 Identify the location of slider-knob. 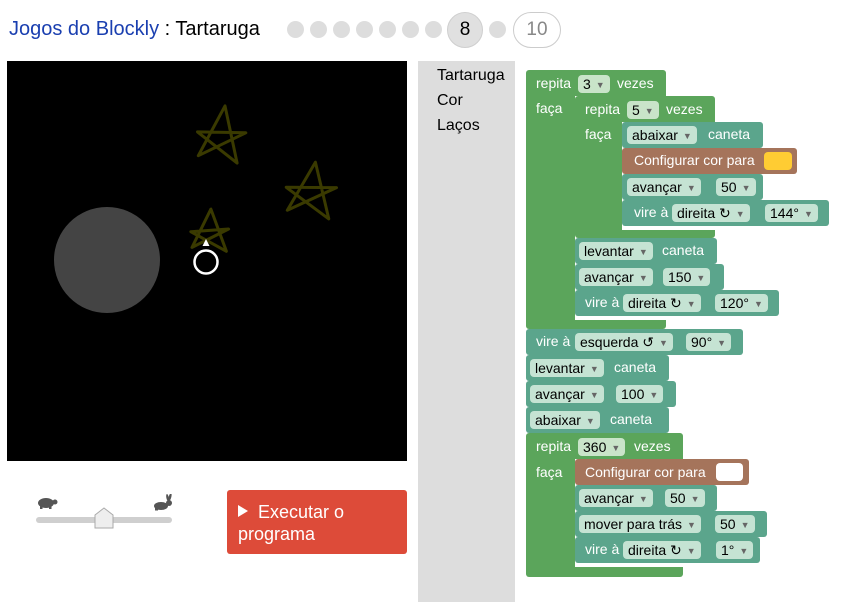
(104, 518).